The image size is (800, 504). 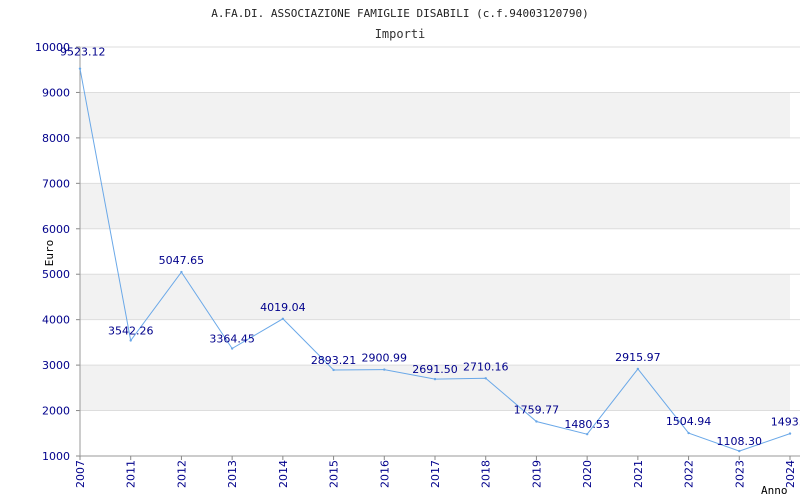 I want to click on x-tick-label: 2011, so click(x=131, y=474).